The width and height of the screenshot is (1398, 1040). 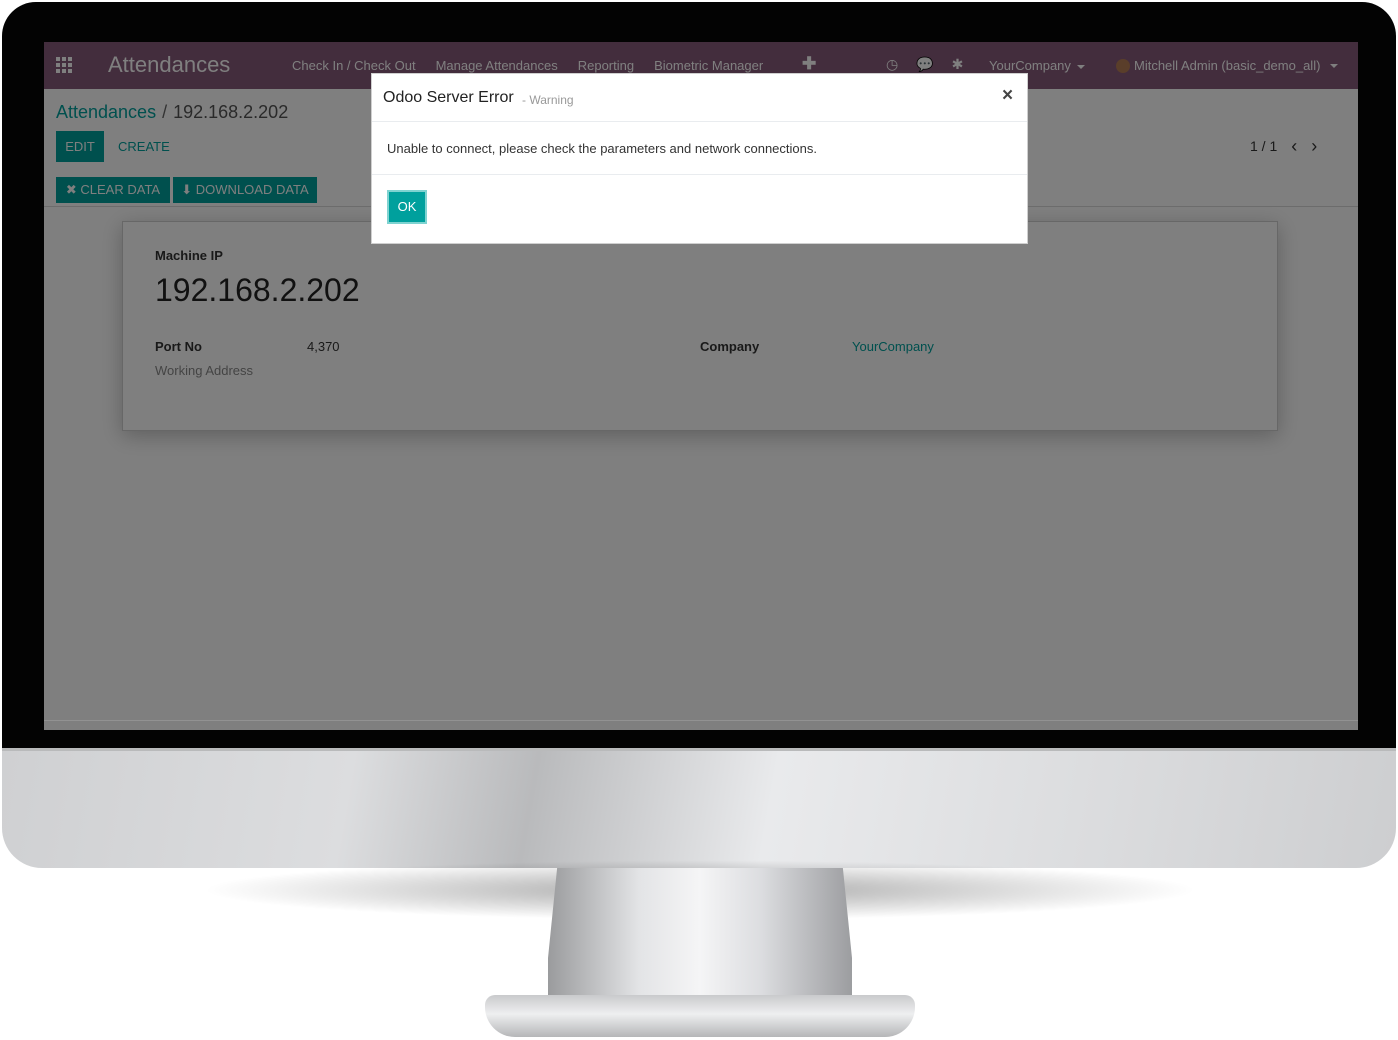 What do you see at coordinates (407, 207) in the screenshot?
I see `ok-button: OK` at bounding box center [407, 207].